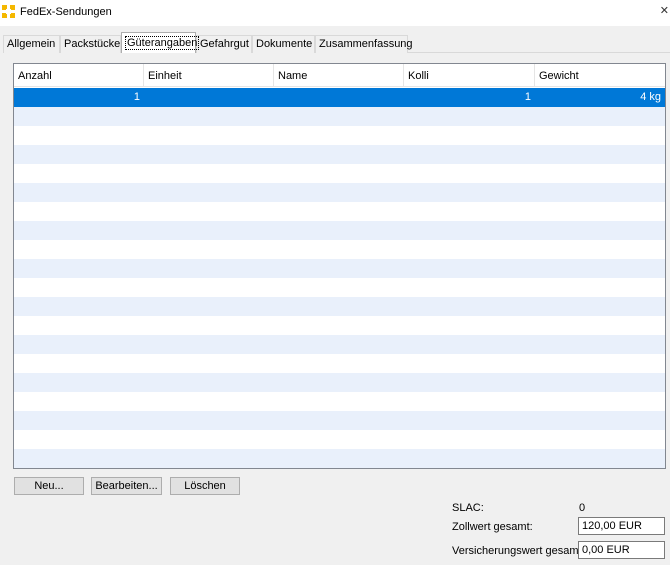  I want to click on cell-anzahl: 1, so click(136, 97).